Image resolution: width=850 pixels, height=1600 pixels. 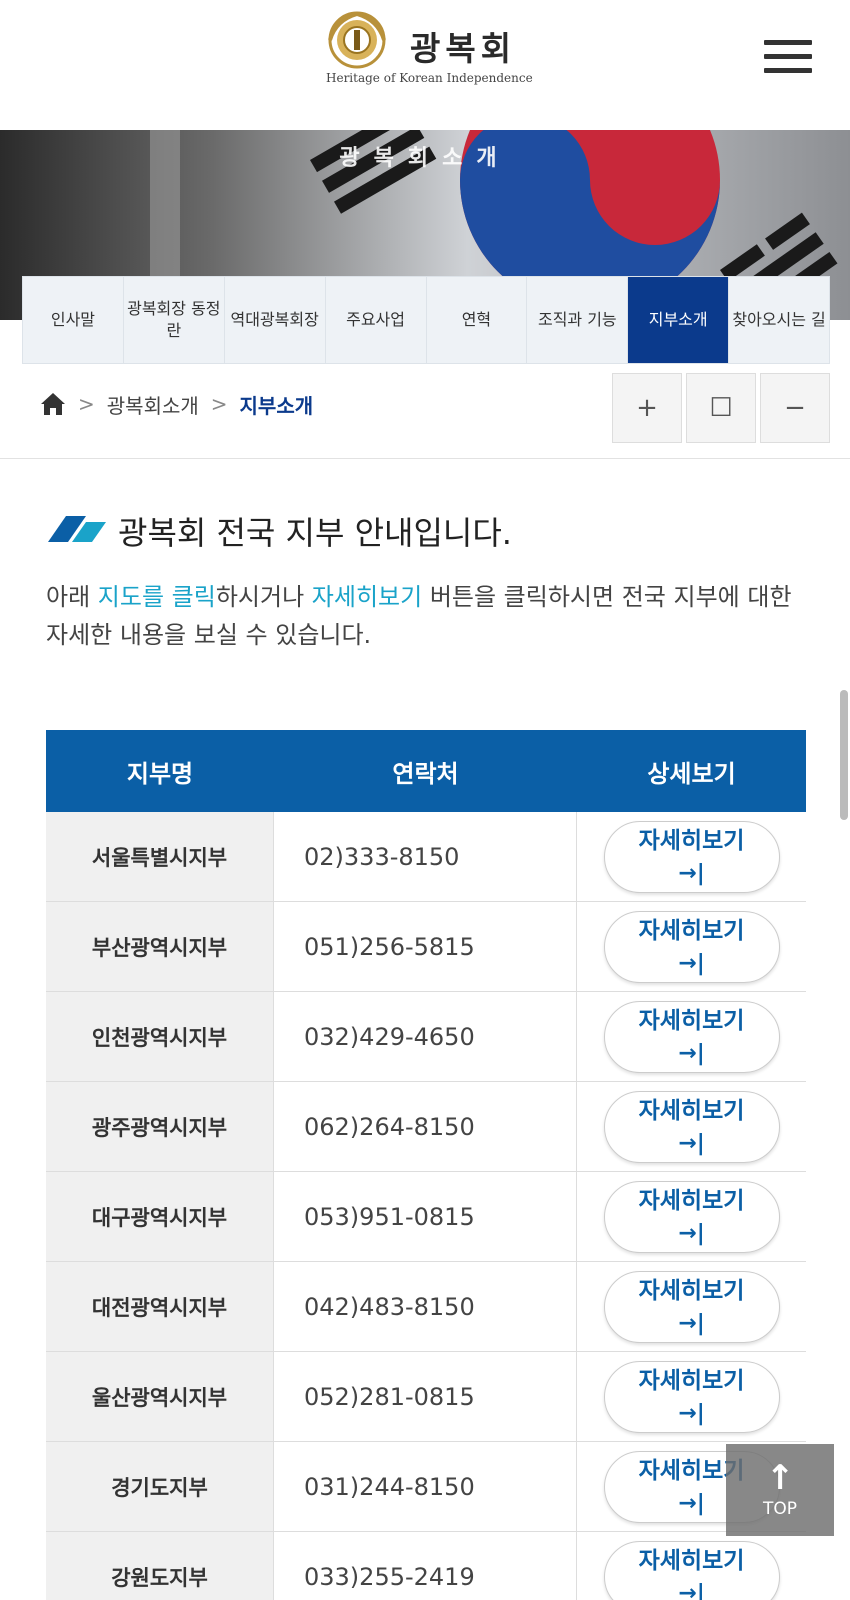 What do you see at coordinates (276, 405) in the screenshot?
I see `breadcrumb-item-current: 지부소개` at bounding box center [276, 405].